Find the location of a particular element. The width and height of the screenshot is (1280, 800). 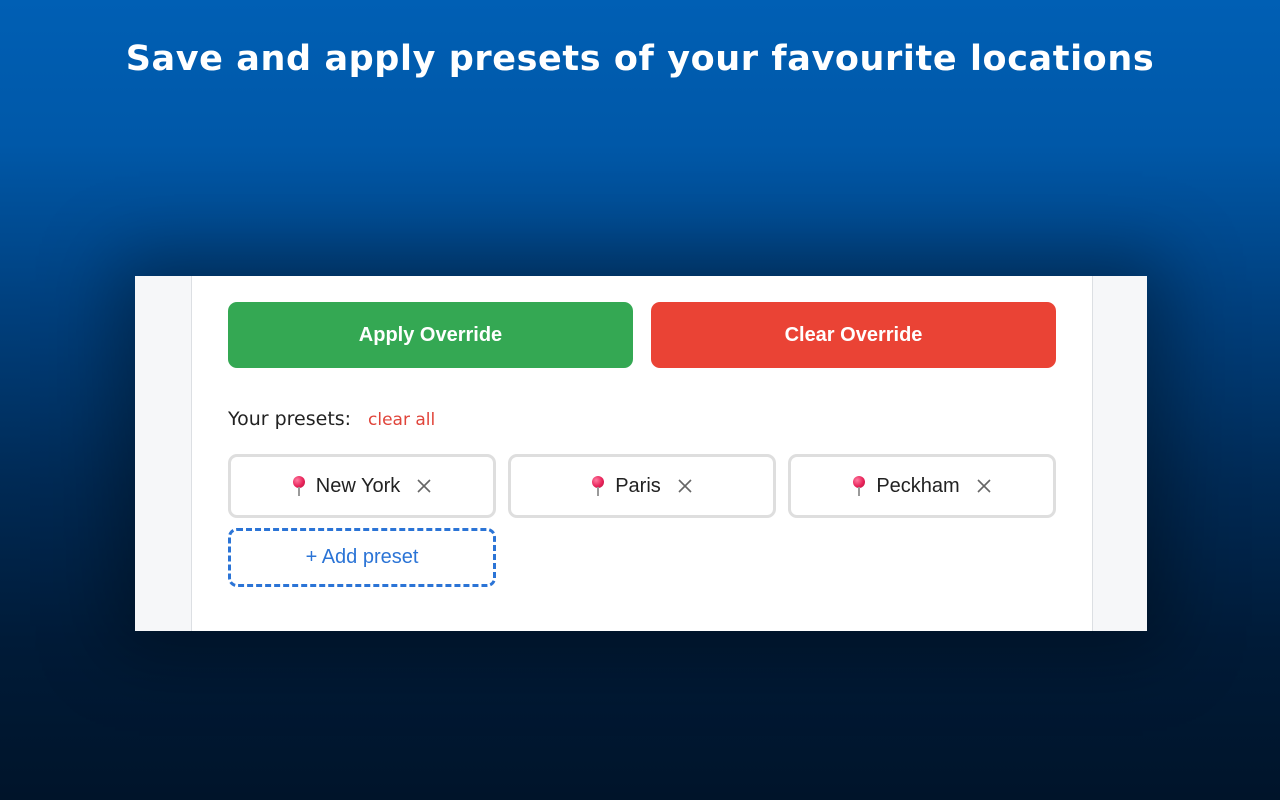

clear-all-link: clear all is located at coordinates (401, 420).